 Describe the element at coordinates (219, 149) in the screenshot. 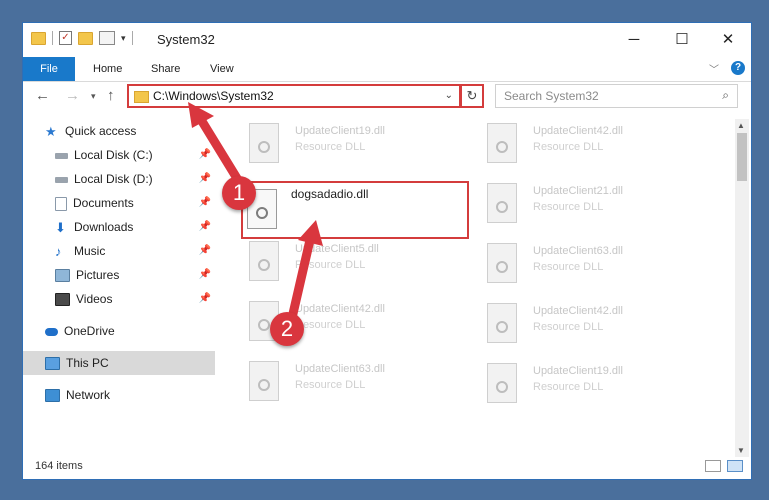

I see `arrow-1-shaft` at that location.